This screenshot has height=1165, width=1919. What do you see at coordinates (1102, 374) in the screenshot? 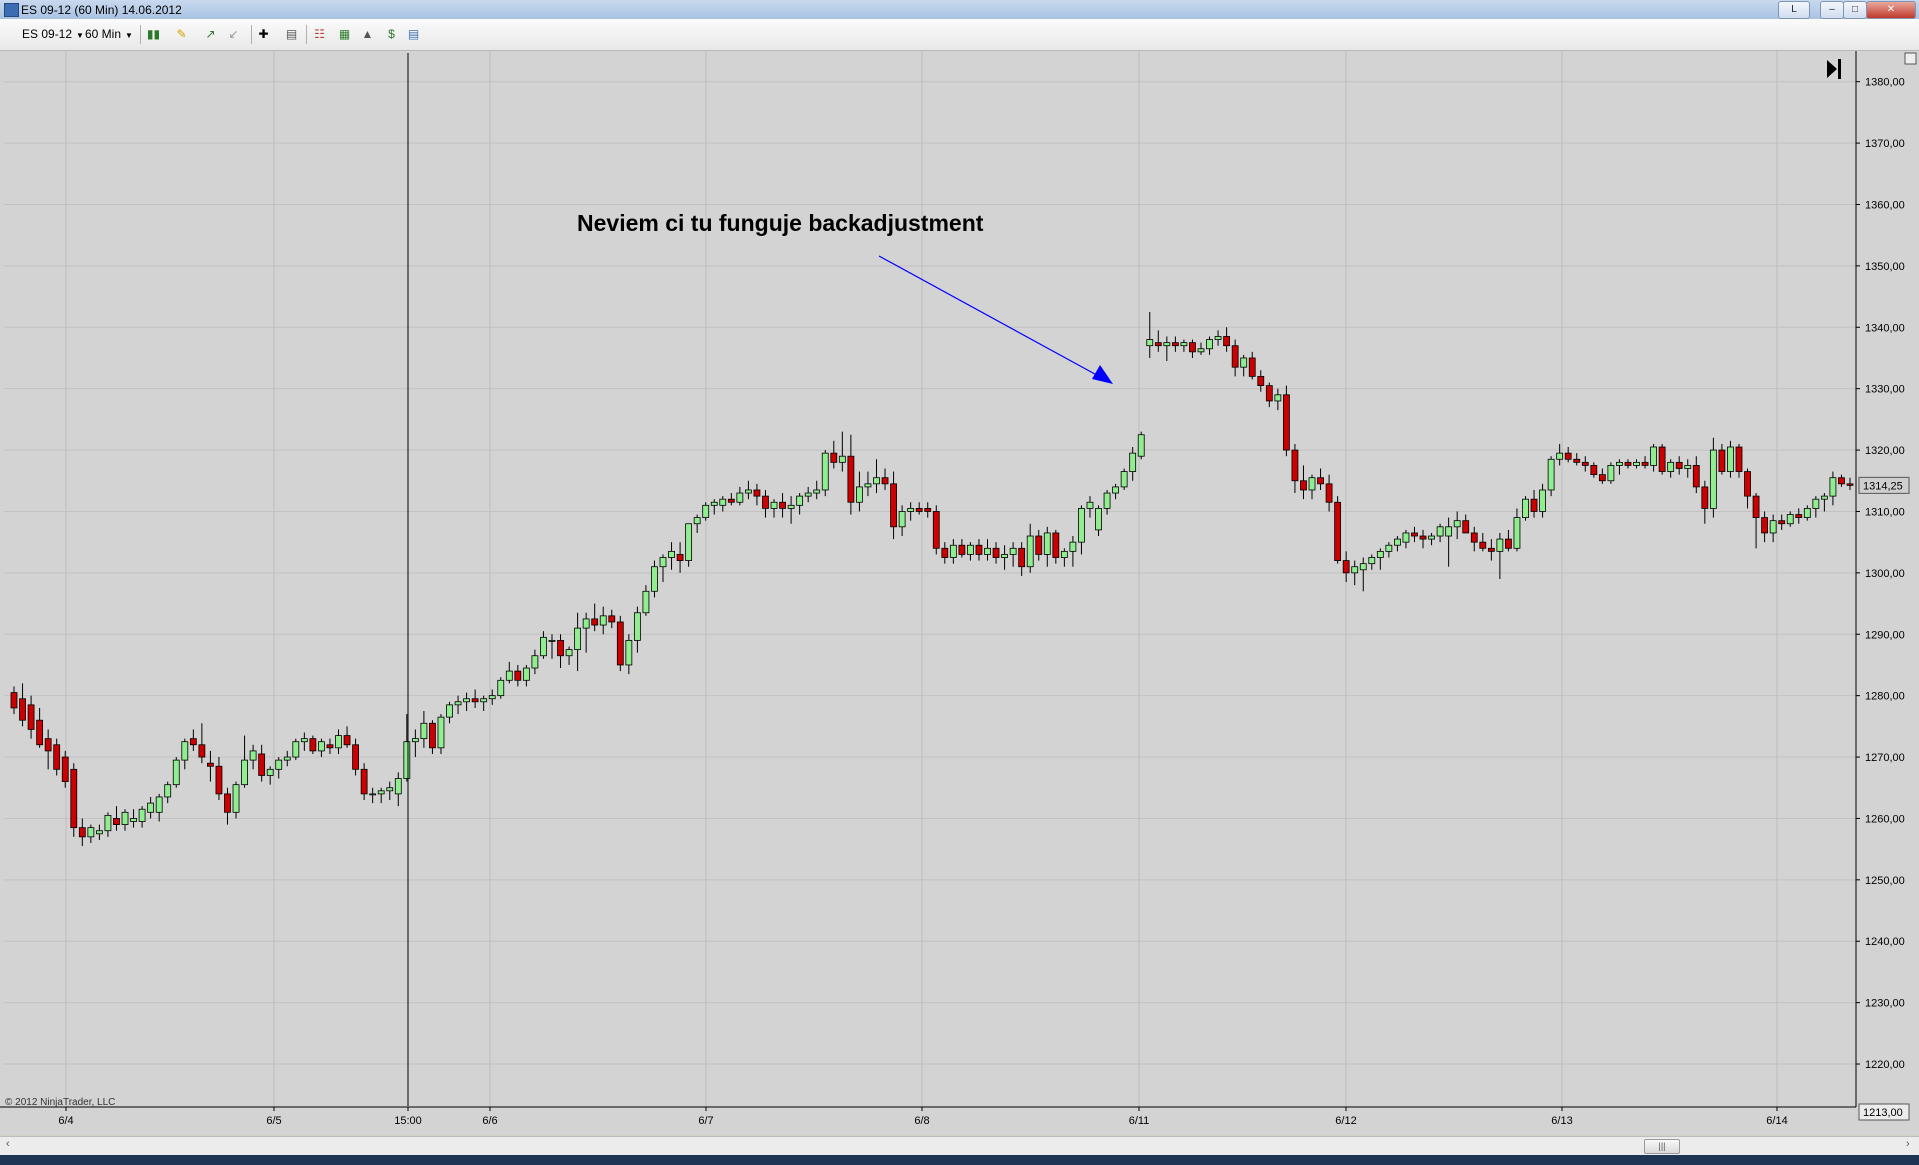
I see `annotation-arrowhead` at bounding box center [1102, 374].